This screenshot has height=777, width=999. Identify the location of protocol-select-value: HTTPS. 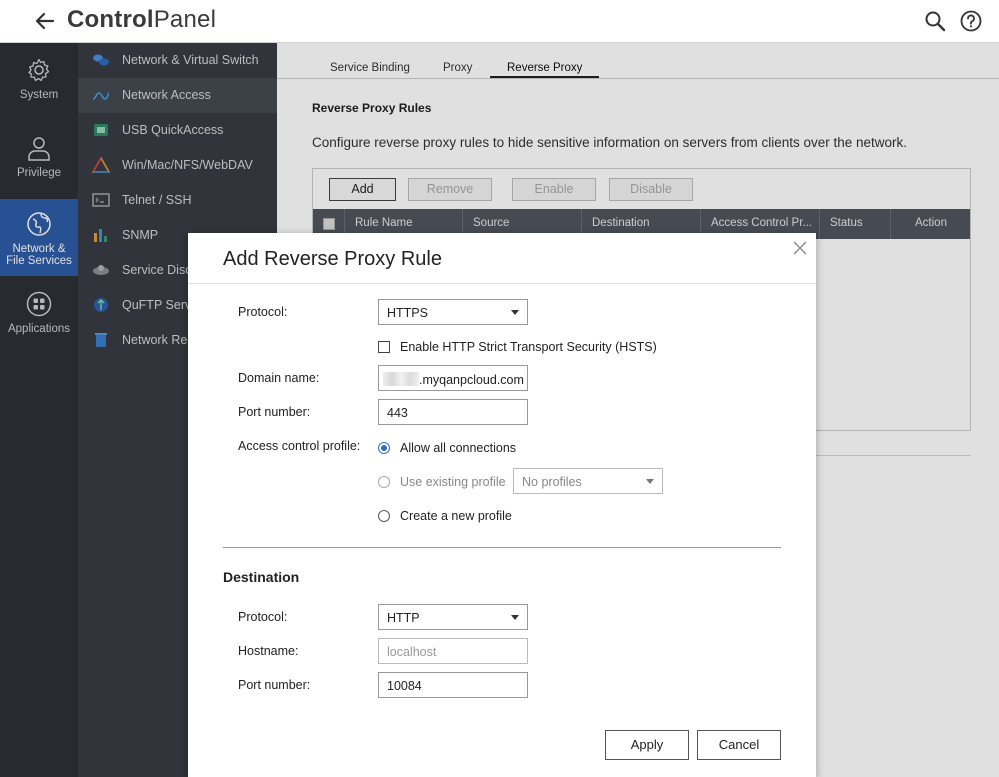
(407, 313).